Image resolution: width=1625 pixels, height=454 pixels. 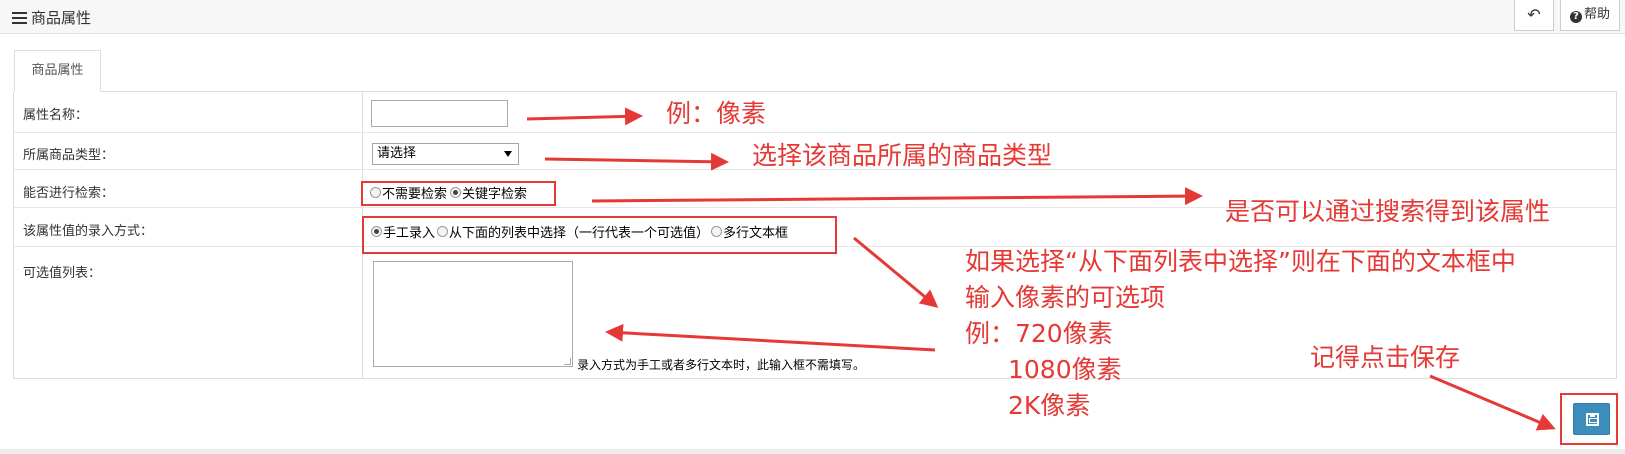 What do you see at coordinates (19, 17) in the screenshot?
I see `list-icon` at bounding box center [19, 17].